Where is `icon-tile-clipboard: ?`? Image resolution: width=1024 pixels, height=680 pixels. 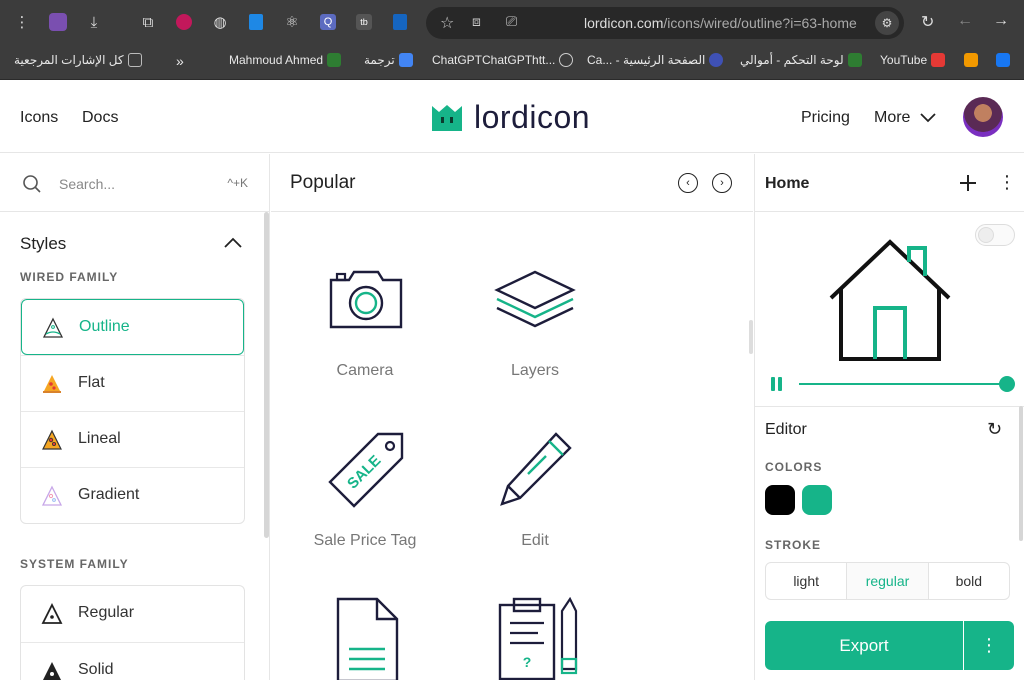
icon-tile-clipboard: ? is located at coordinates (535, 637).